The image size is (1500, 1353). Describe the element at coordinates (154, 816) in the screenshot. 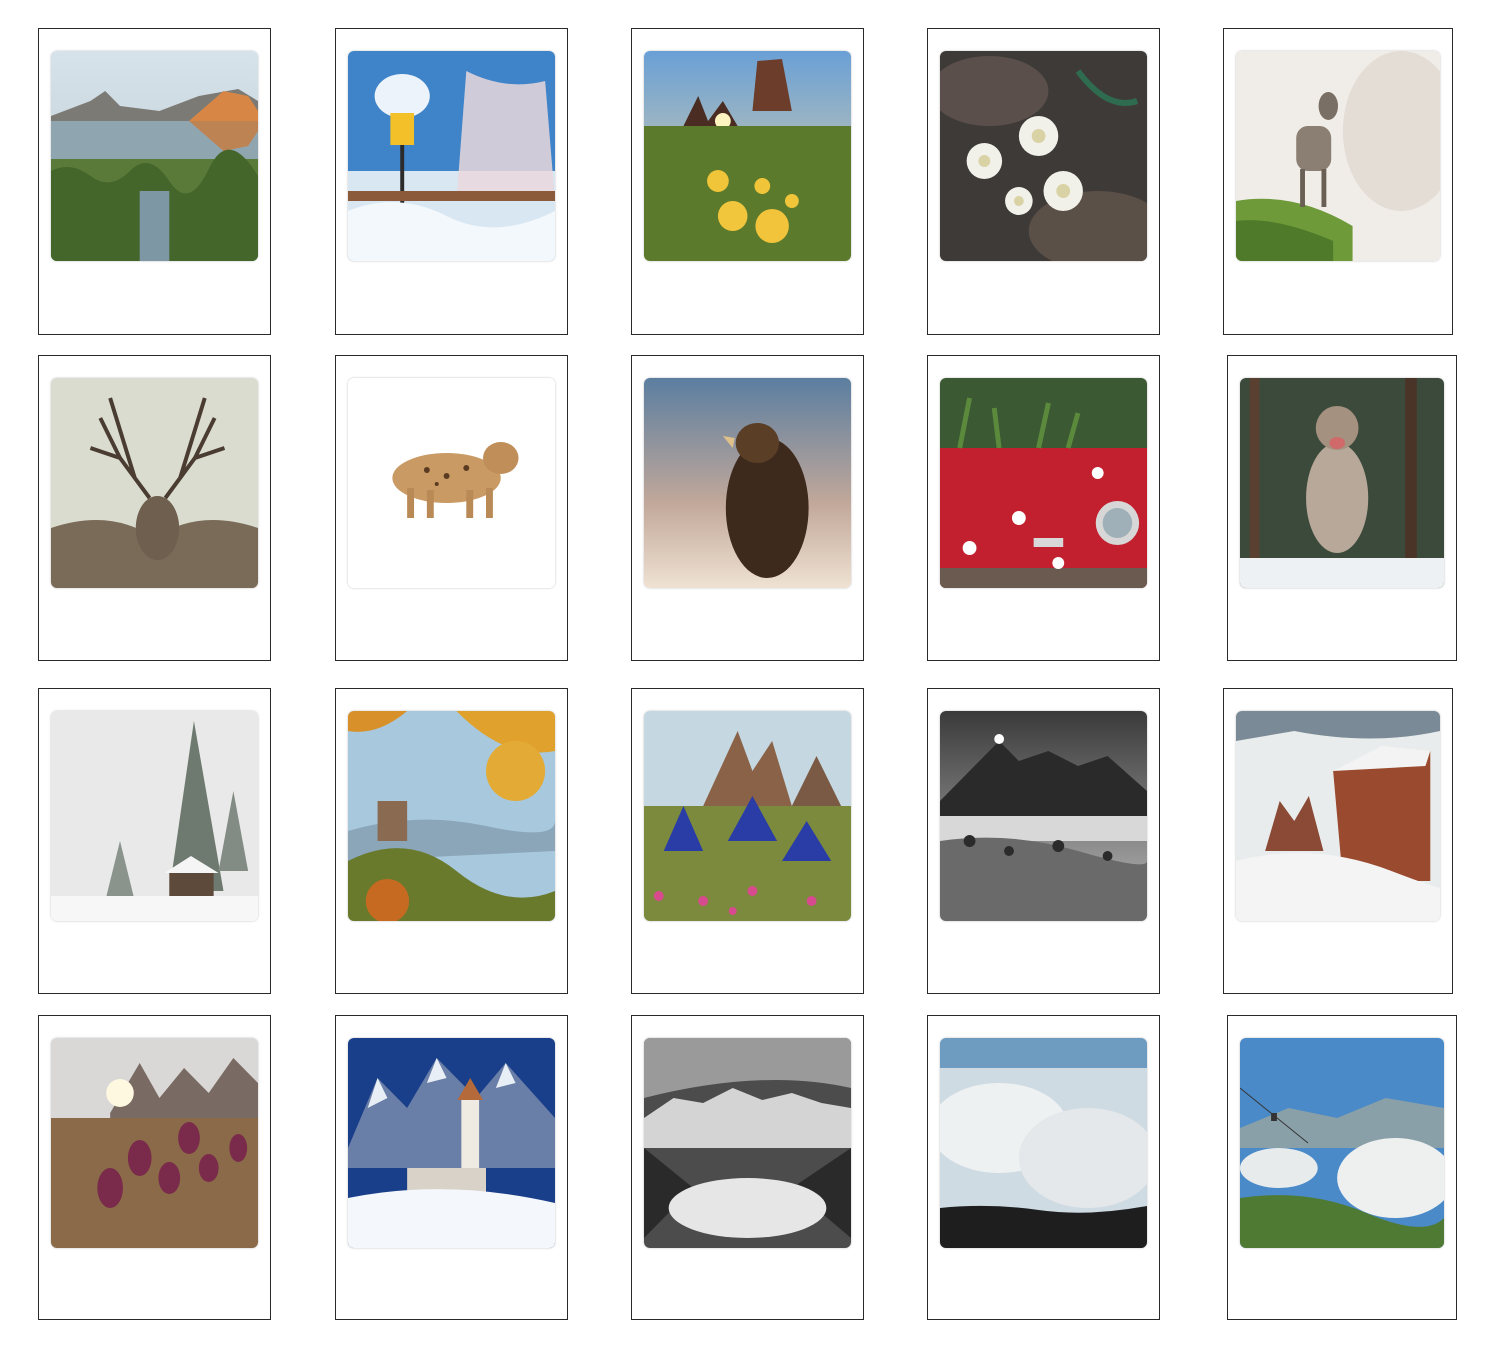

I see `photo-snowy-firs` at that location.